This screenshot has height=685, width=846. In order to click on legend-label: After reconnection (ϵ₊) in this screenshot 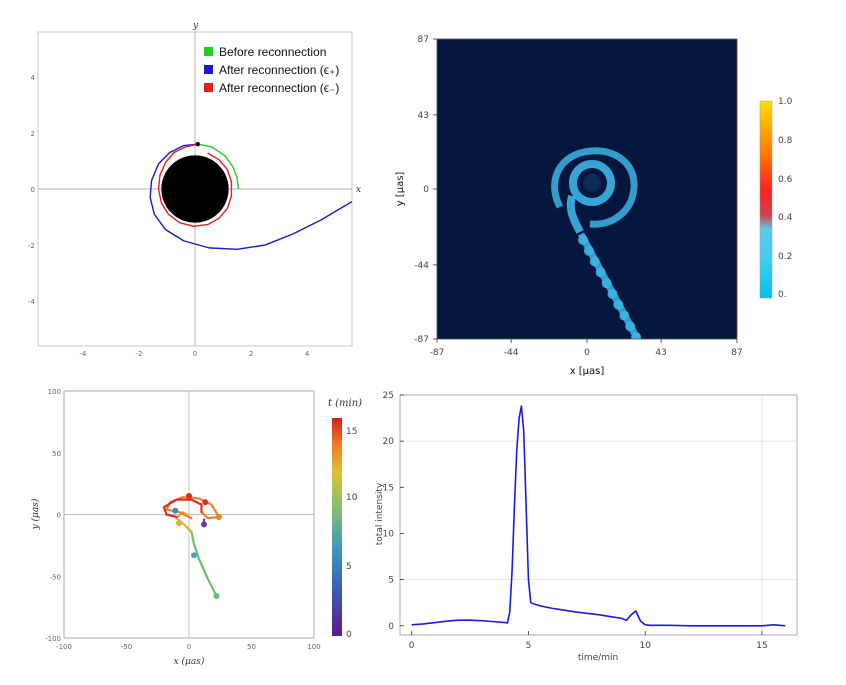, I will do `click(279, 70)`.